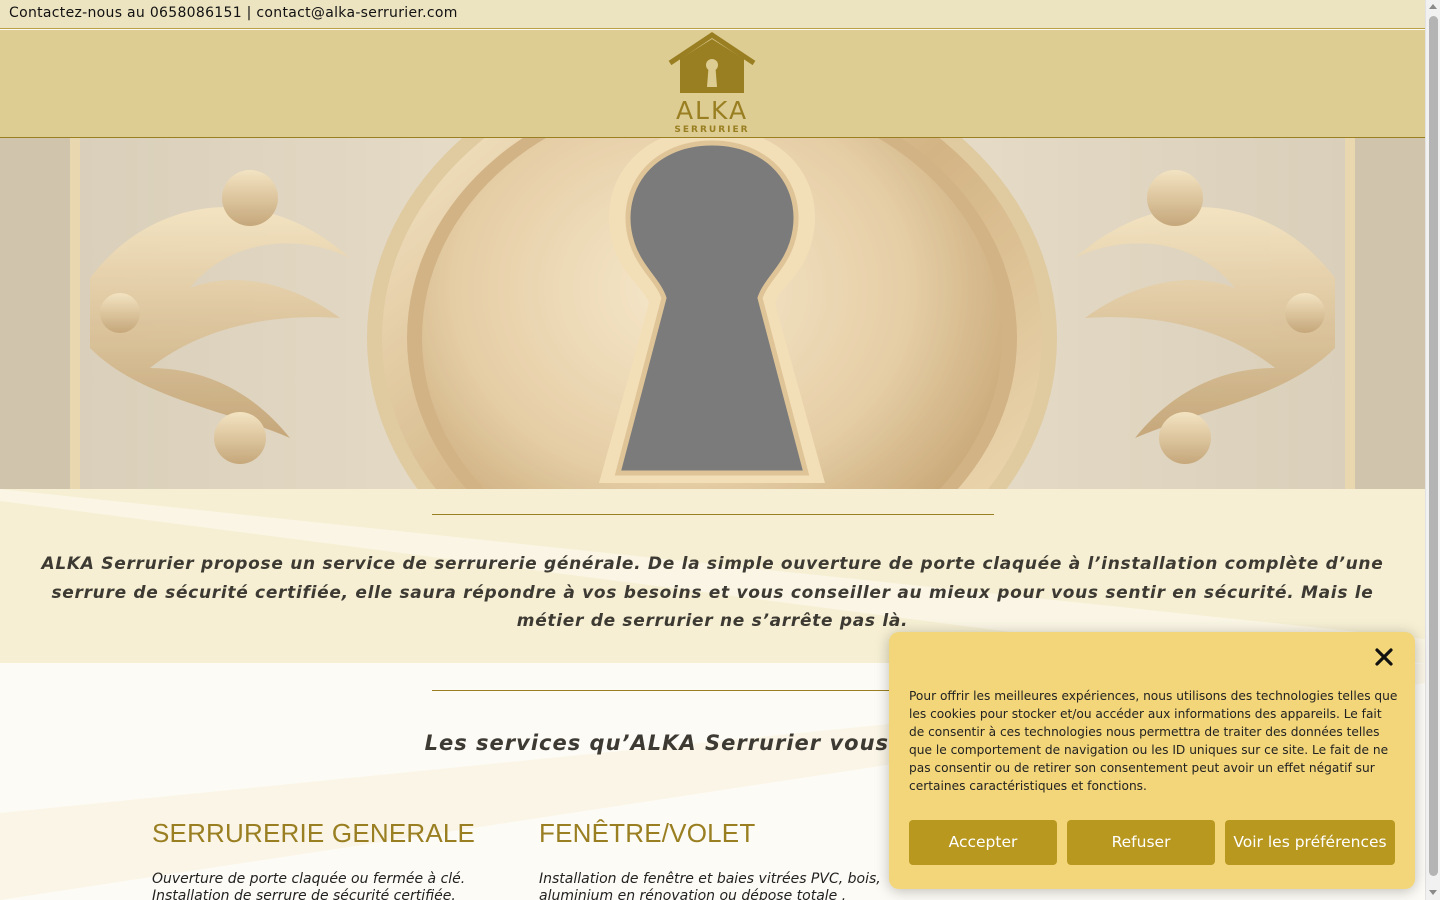 The height and width of the screenshot is (900, 1440). I want to click on accept-button: Accepter, so click(983, 842).